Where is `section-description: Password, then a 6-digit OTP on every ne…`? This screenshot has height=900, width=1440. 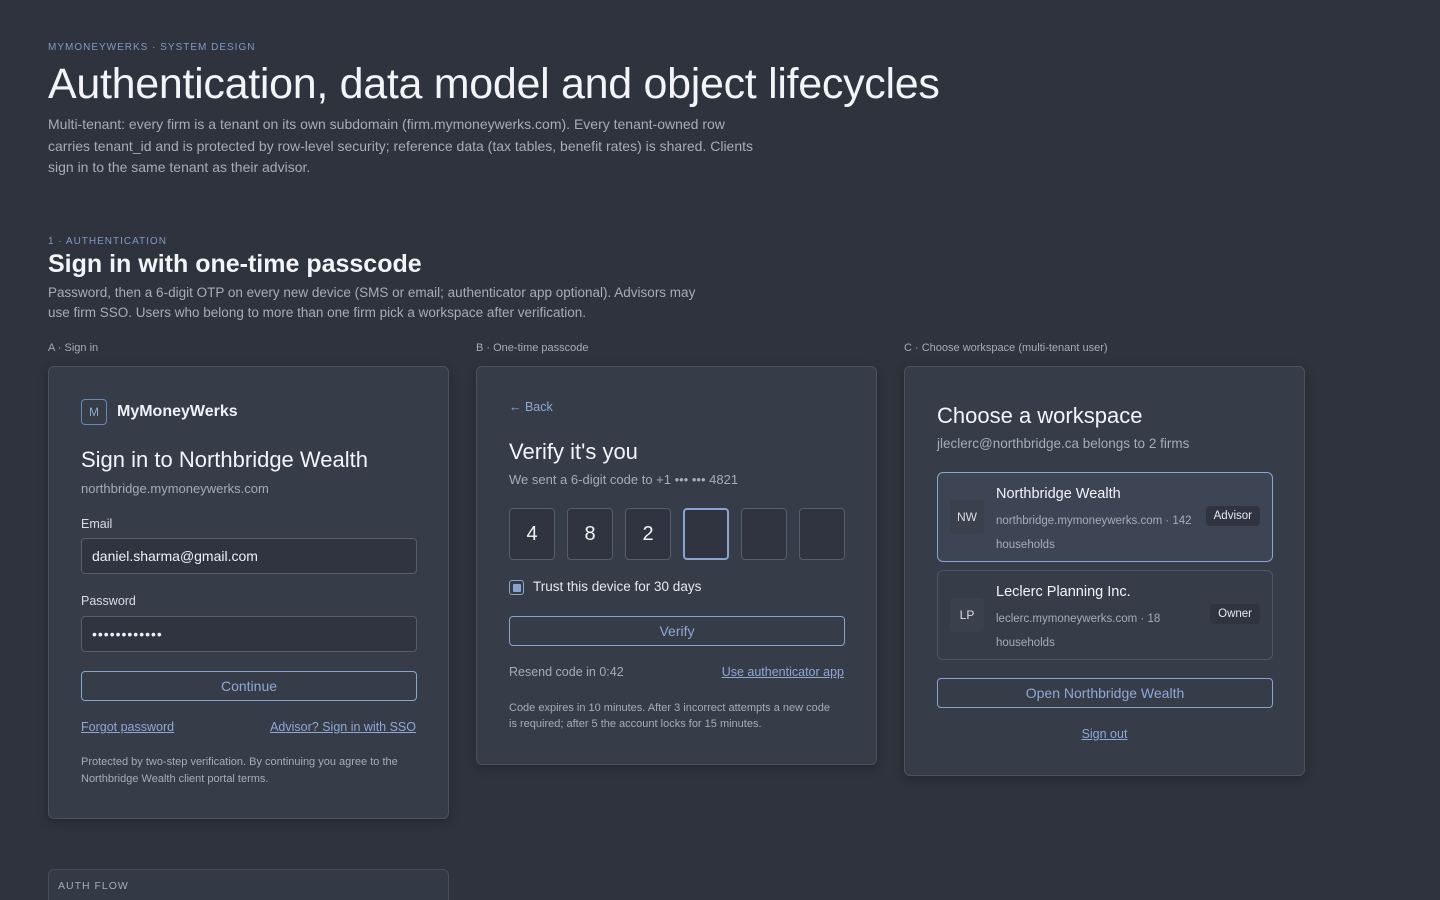 section-description: Password, then a 6-digit OTP on every ne… is located at coordinates (372, 302).